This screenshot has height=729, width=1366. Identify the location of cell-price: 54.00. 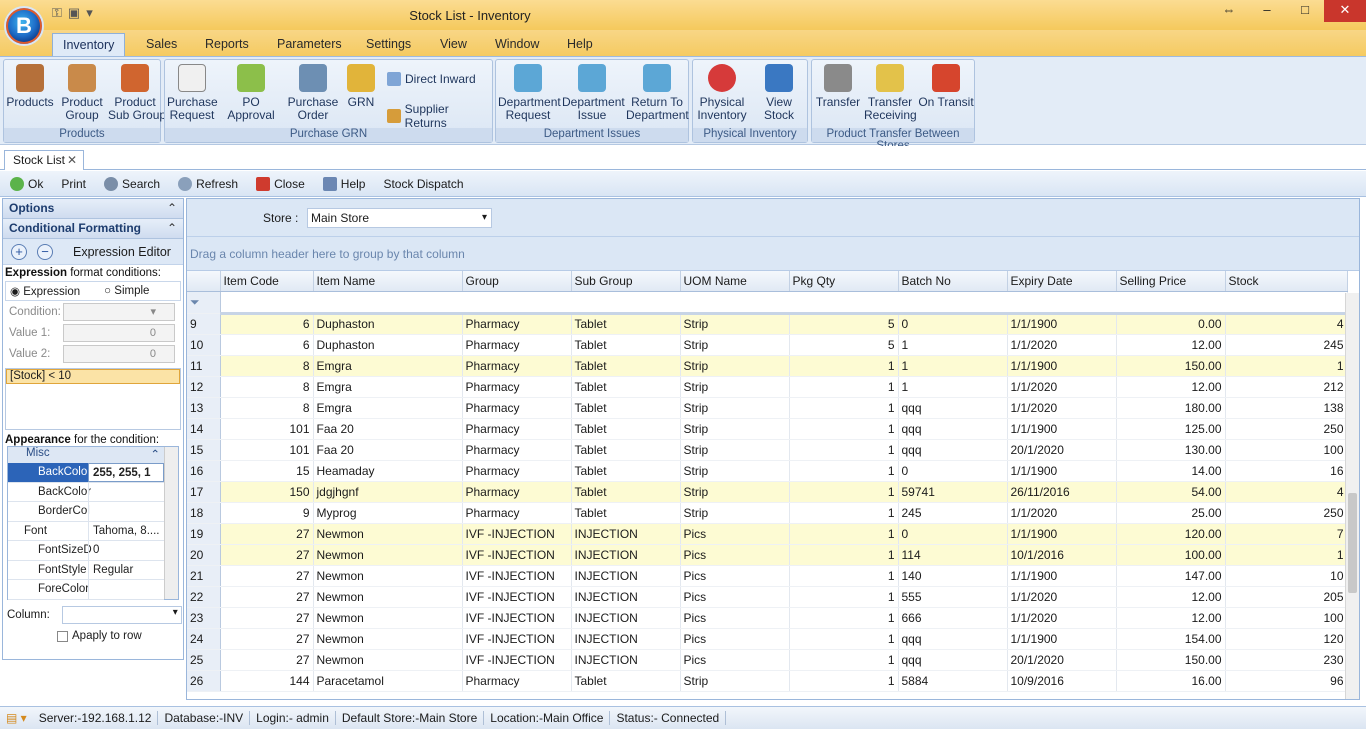
(1171, 492).